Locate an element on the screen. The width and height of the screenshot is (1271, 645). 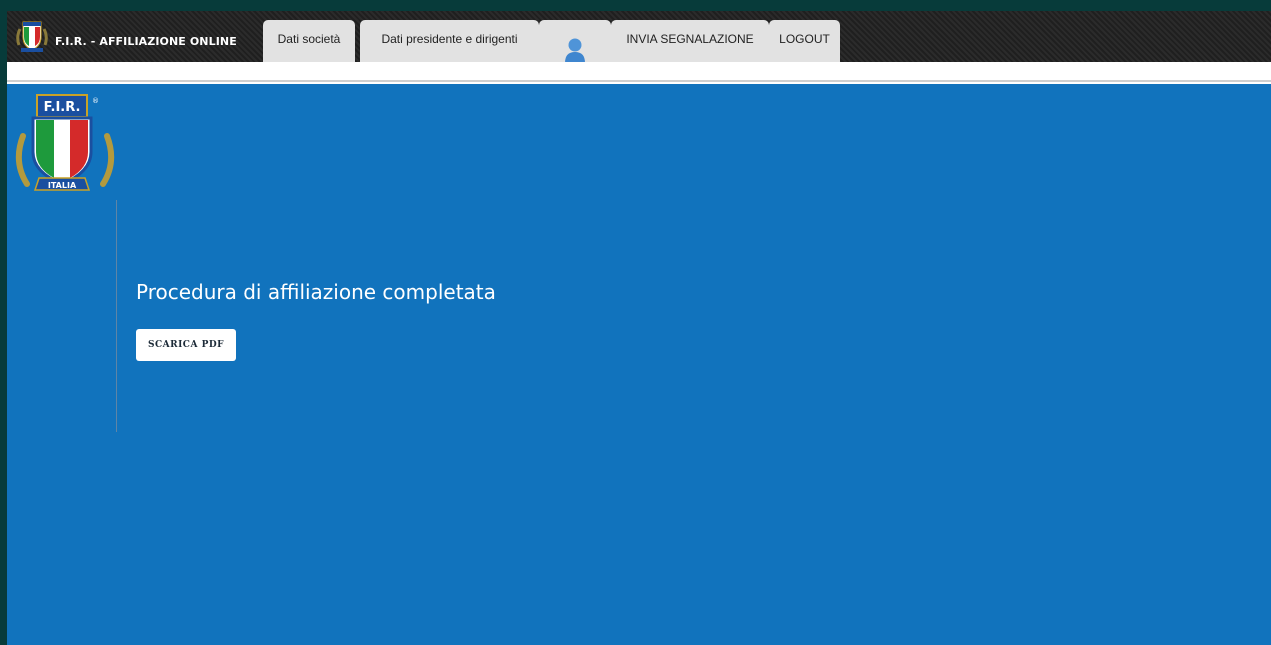
logo-fir-text: F.I.R. is located at coordinates (62, 107).